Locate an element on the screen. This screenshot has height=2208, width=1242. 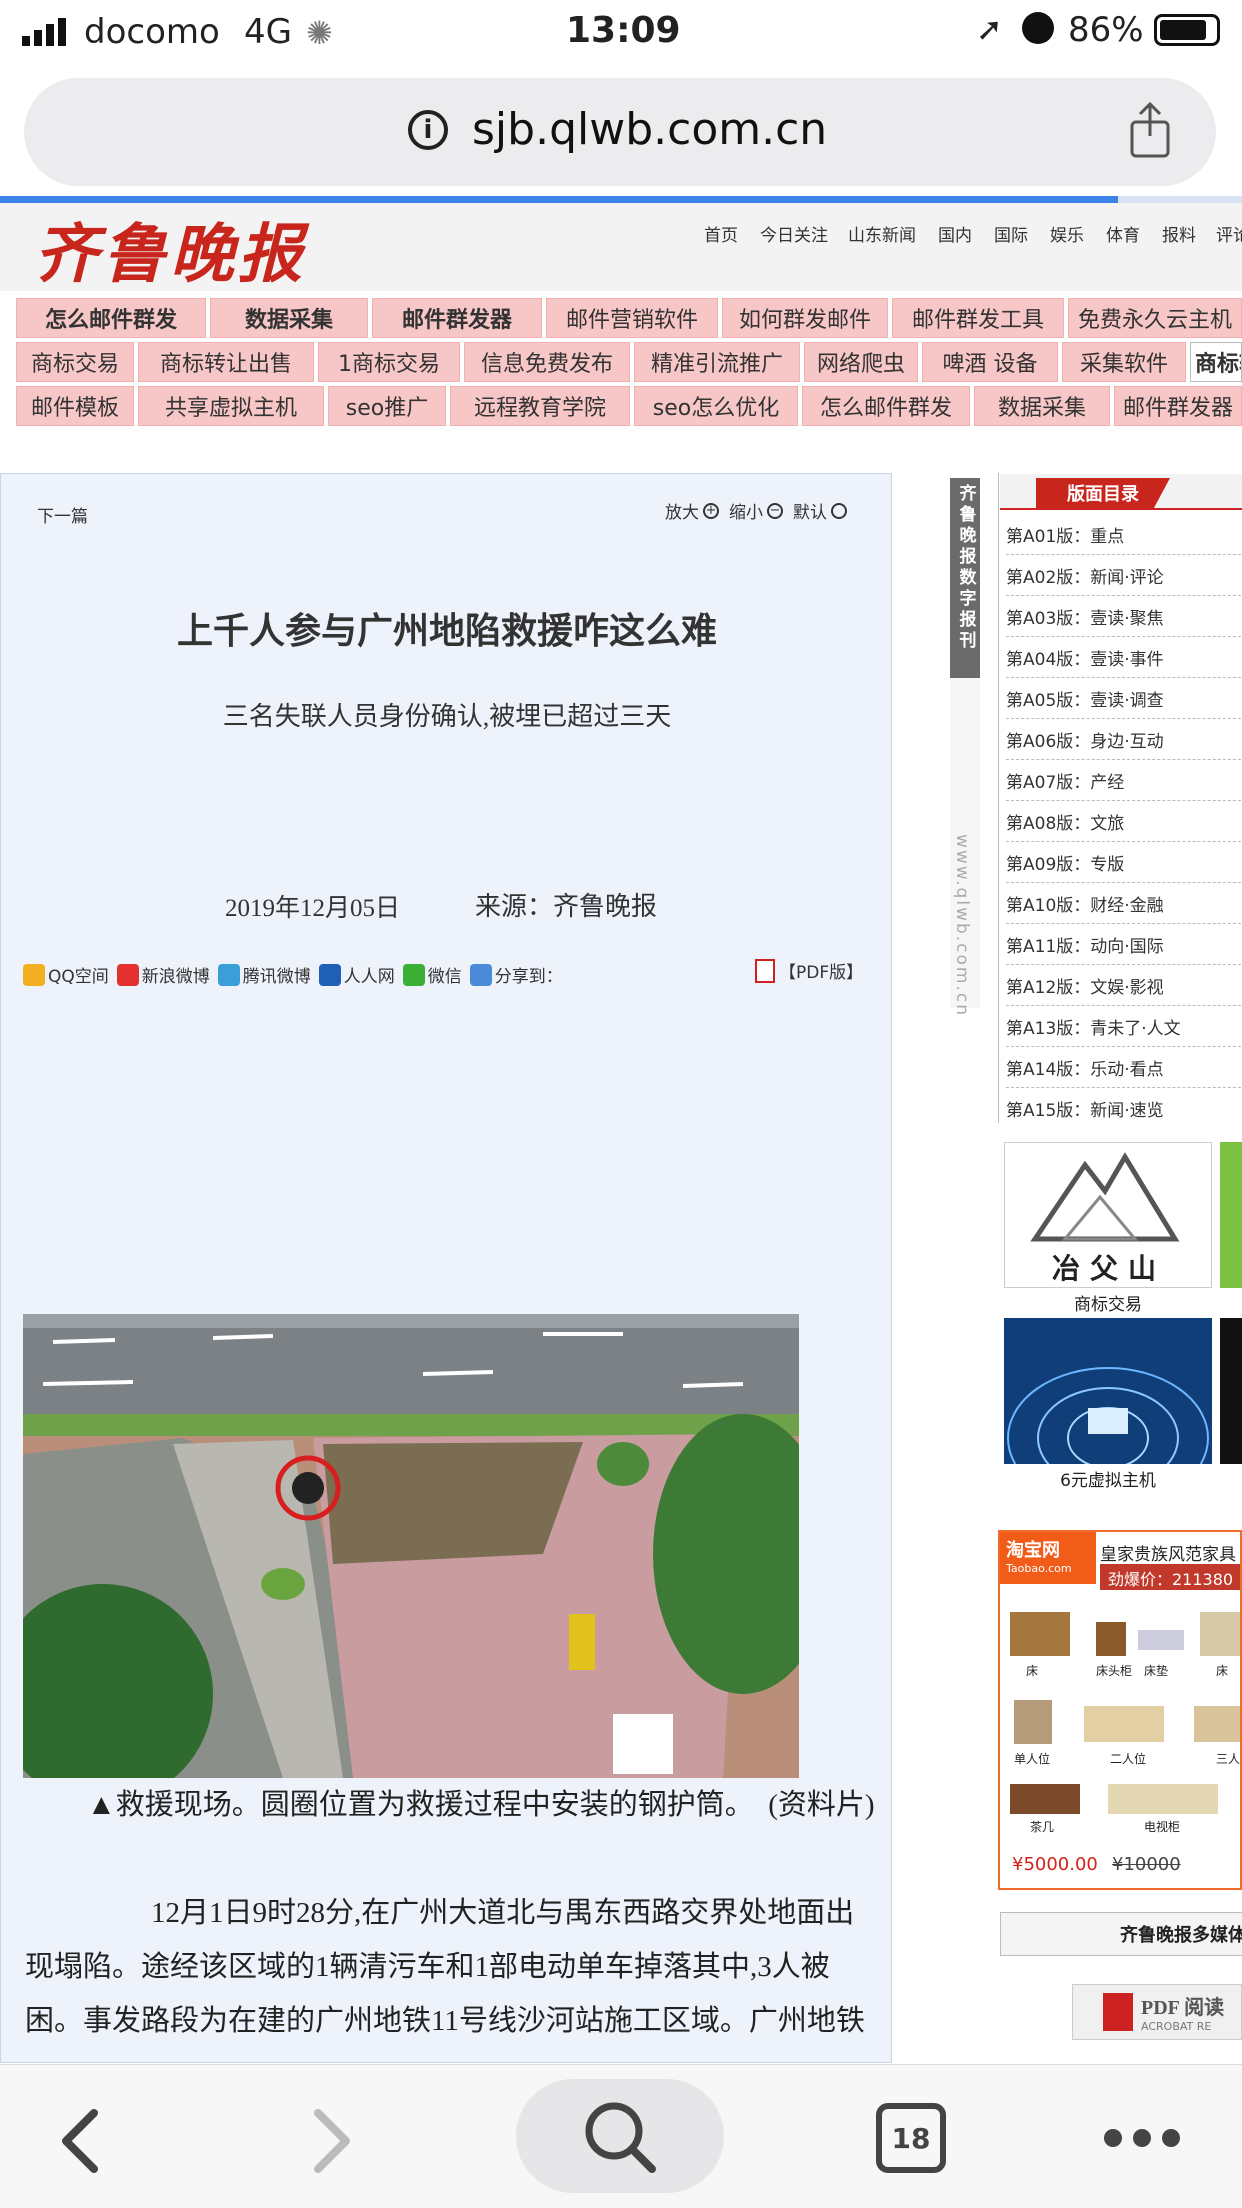
weibo-icon is located at coordinates (127, 974).